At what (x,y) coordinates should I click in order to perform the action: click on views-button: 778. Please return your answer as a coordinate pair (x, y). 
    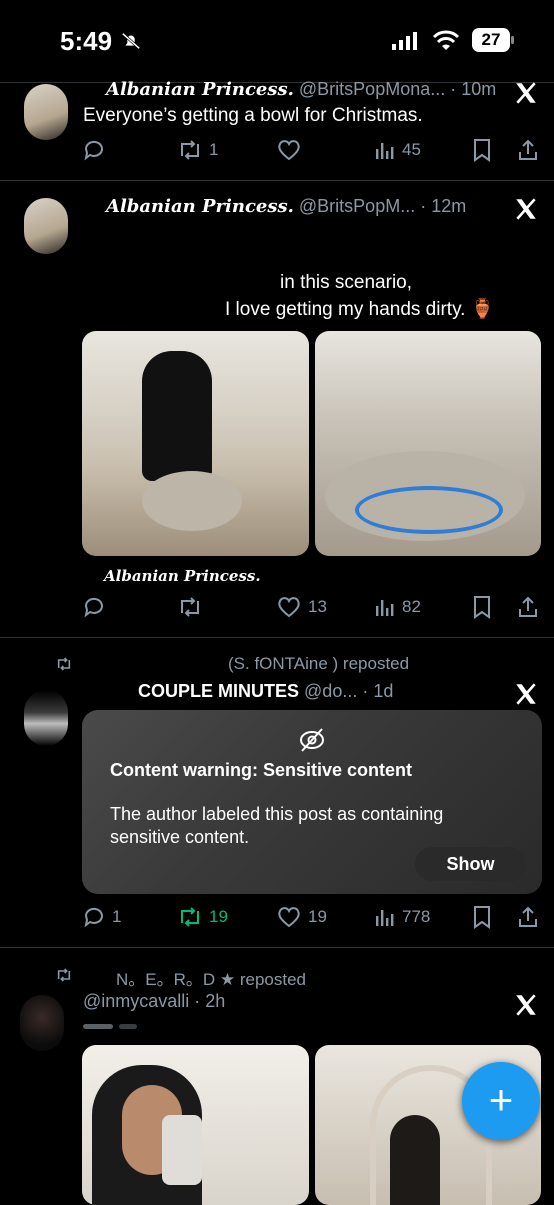
    Looking at the image, I should click on (402, 917).